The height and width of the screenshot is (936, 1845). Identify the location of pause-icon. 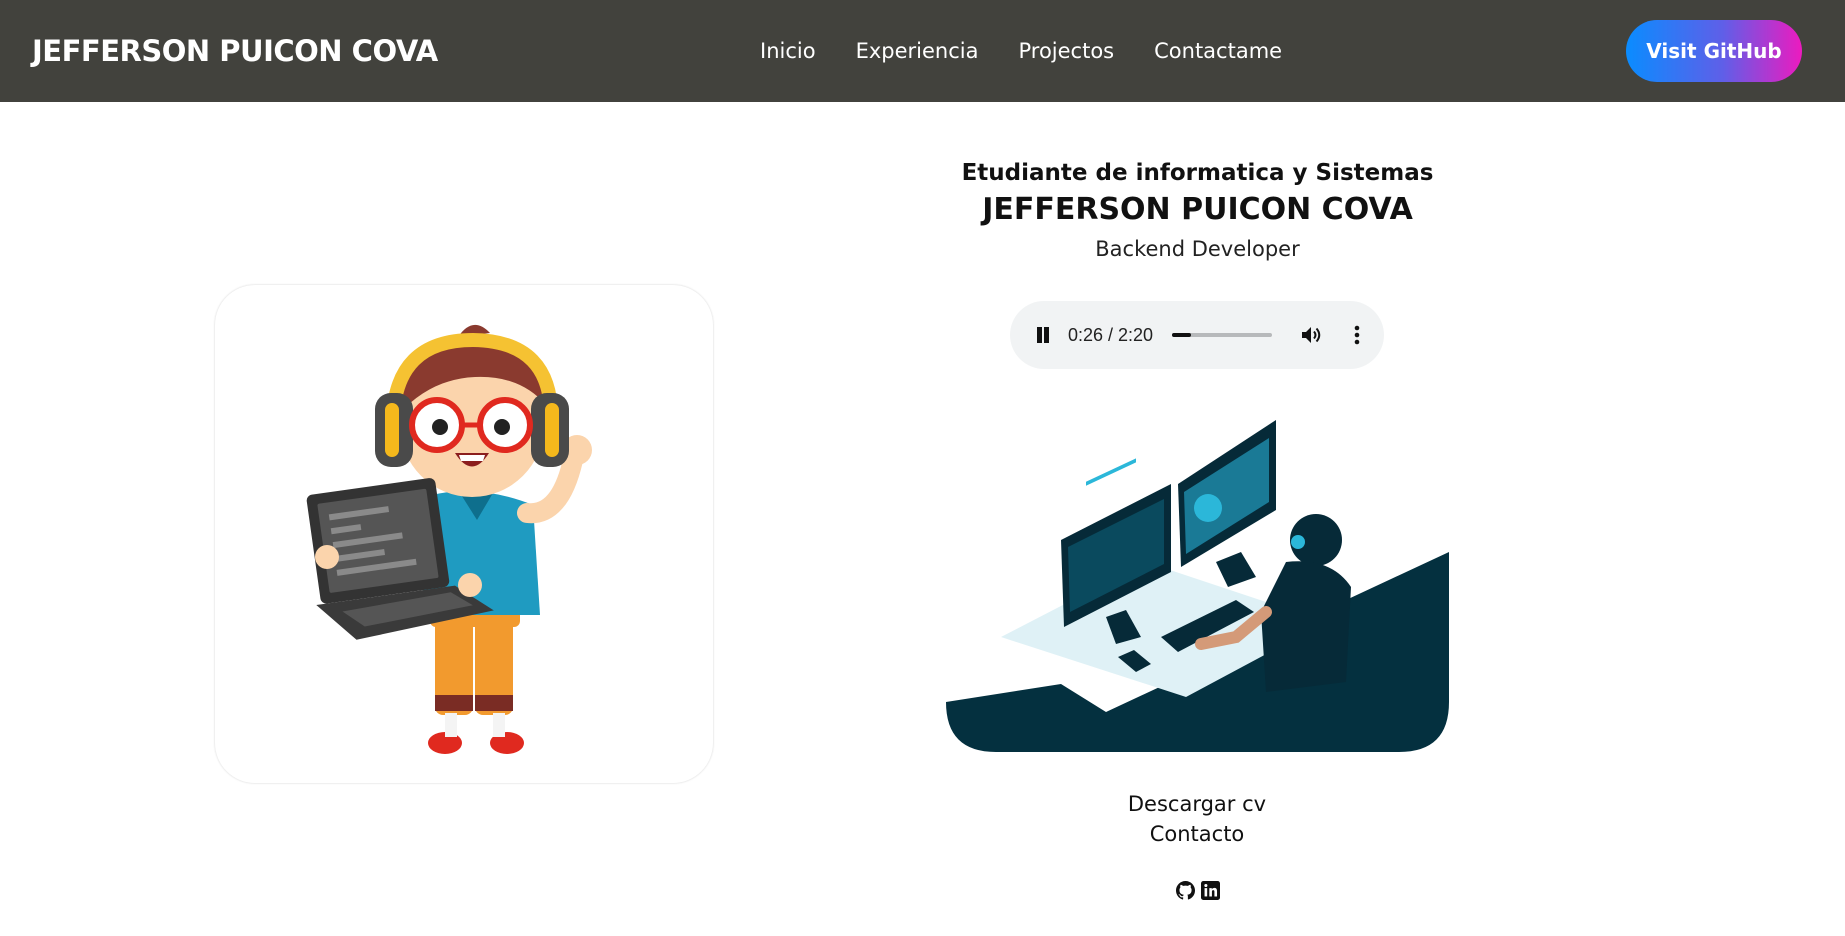
(1043, 335).